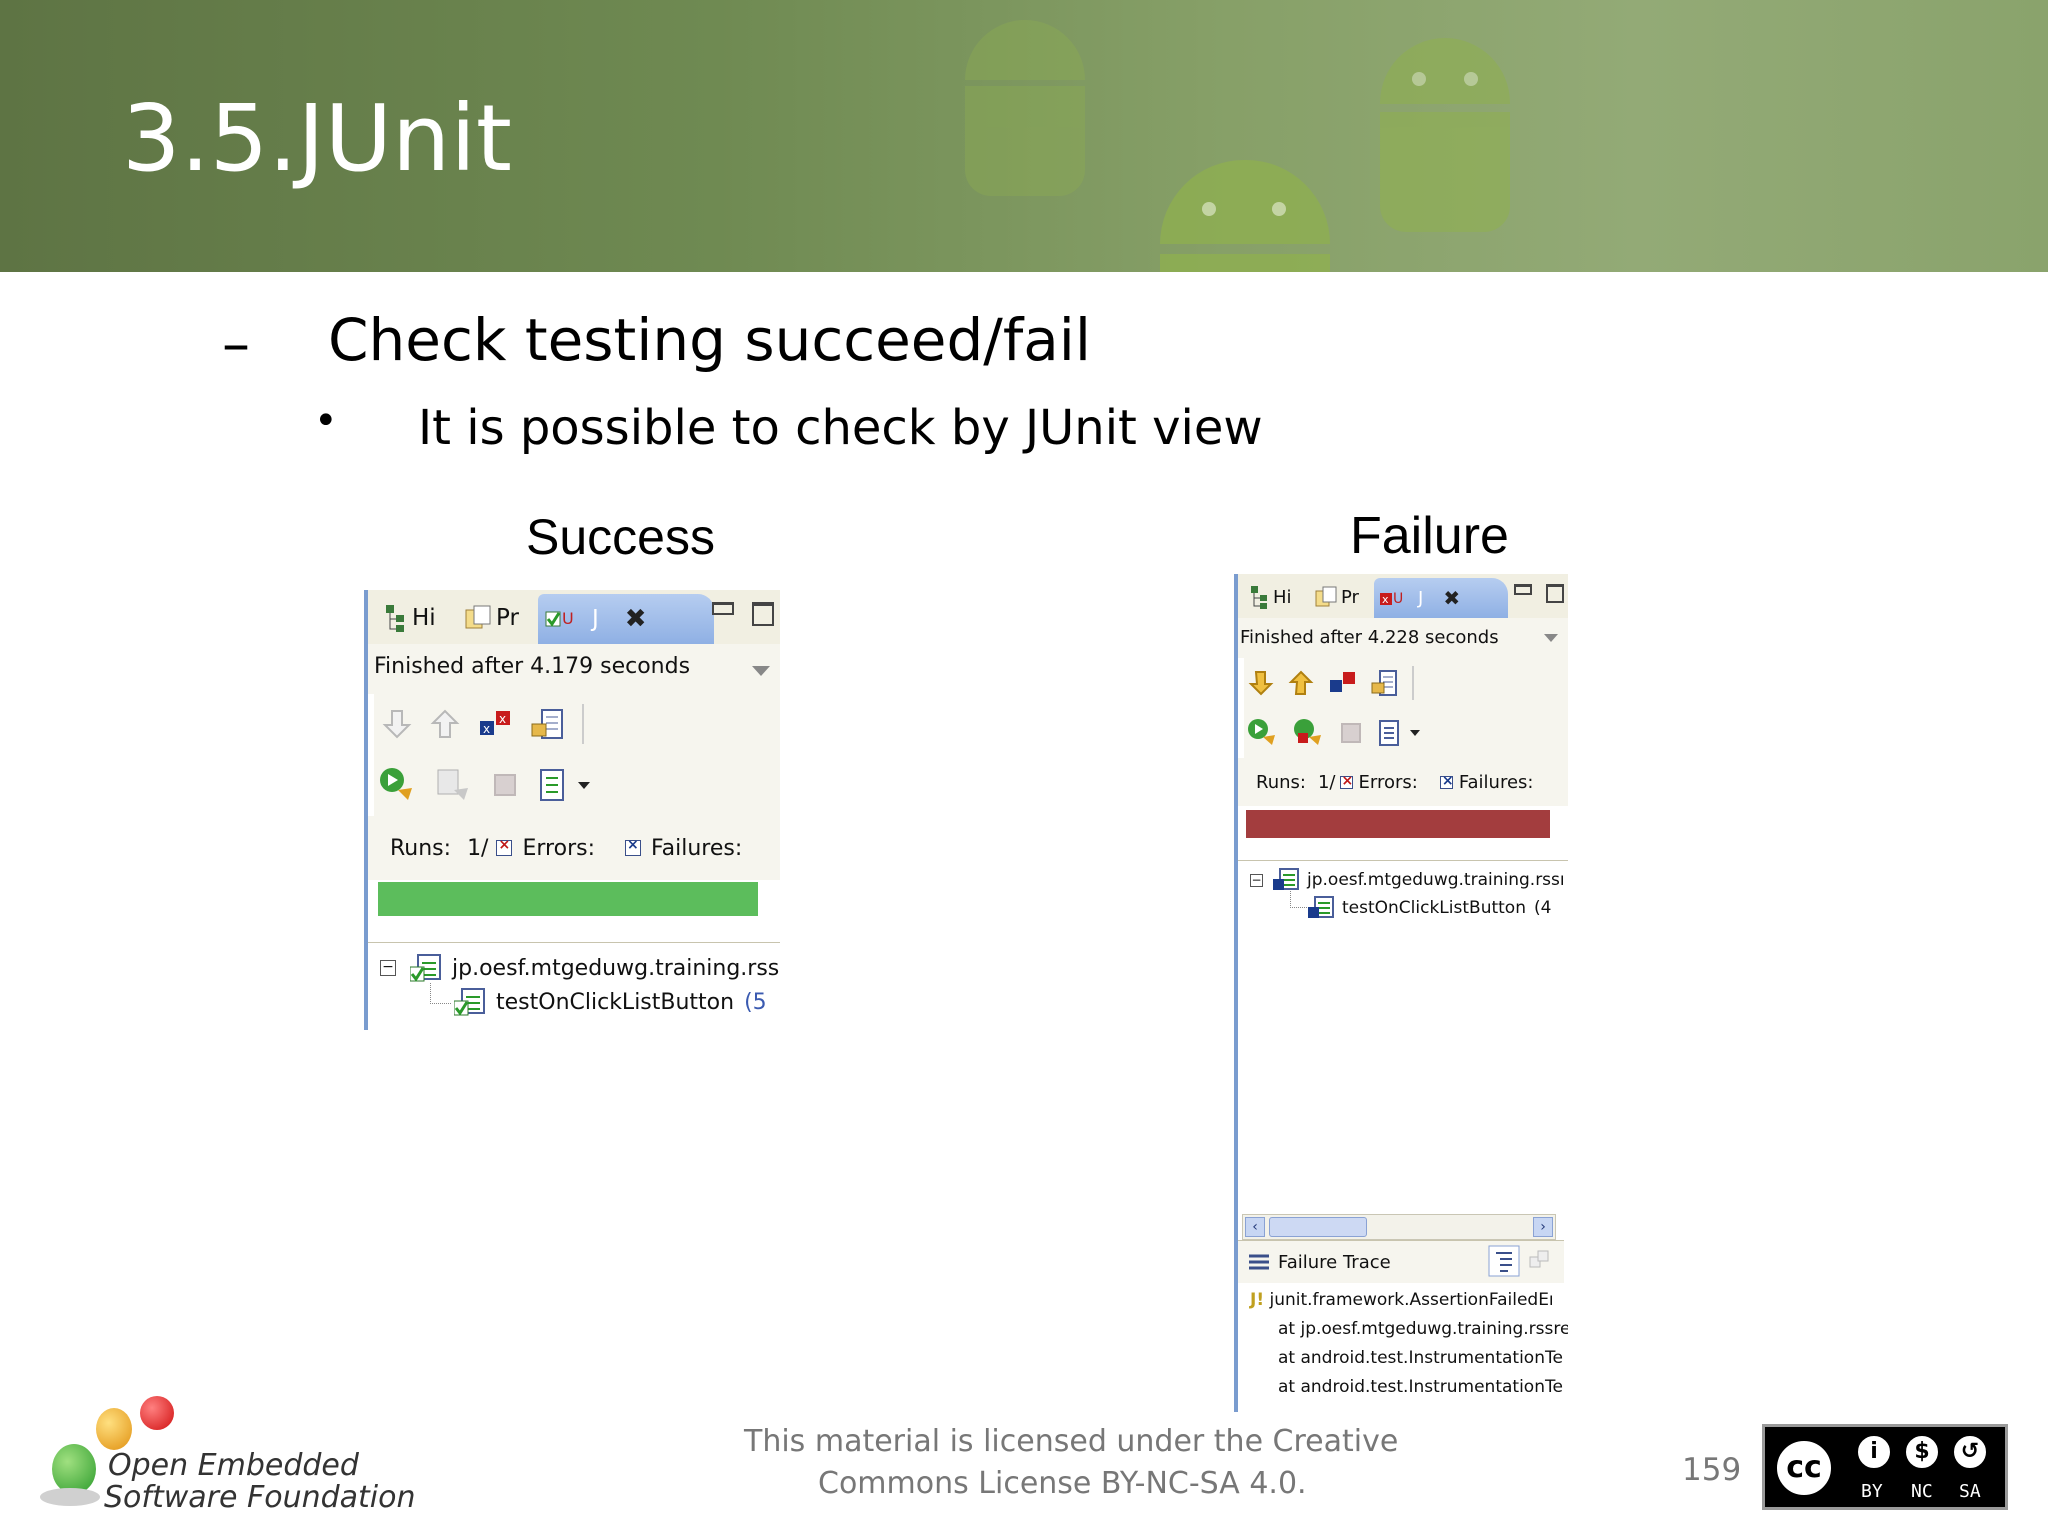 The width and height of the screenshot is (2048, 1536). What do you see at coordinates (840, 428) in the screenshot?
I see `level2-bullet-text: It is possible to check by JUnit view` at bounding box center [840, 428].